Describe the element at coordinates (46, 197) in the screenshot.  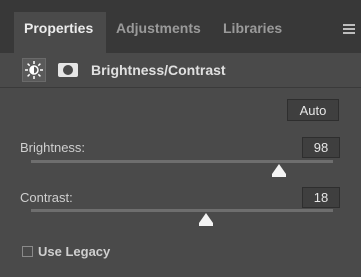
I see `contrast-label: Contrast:` at that location.